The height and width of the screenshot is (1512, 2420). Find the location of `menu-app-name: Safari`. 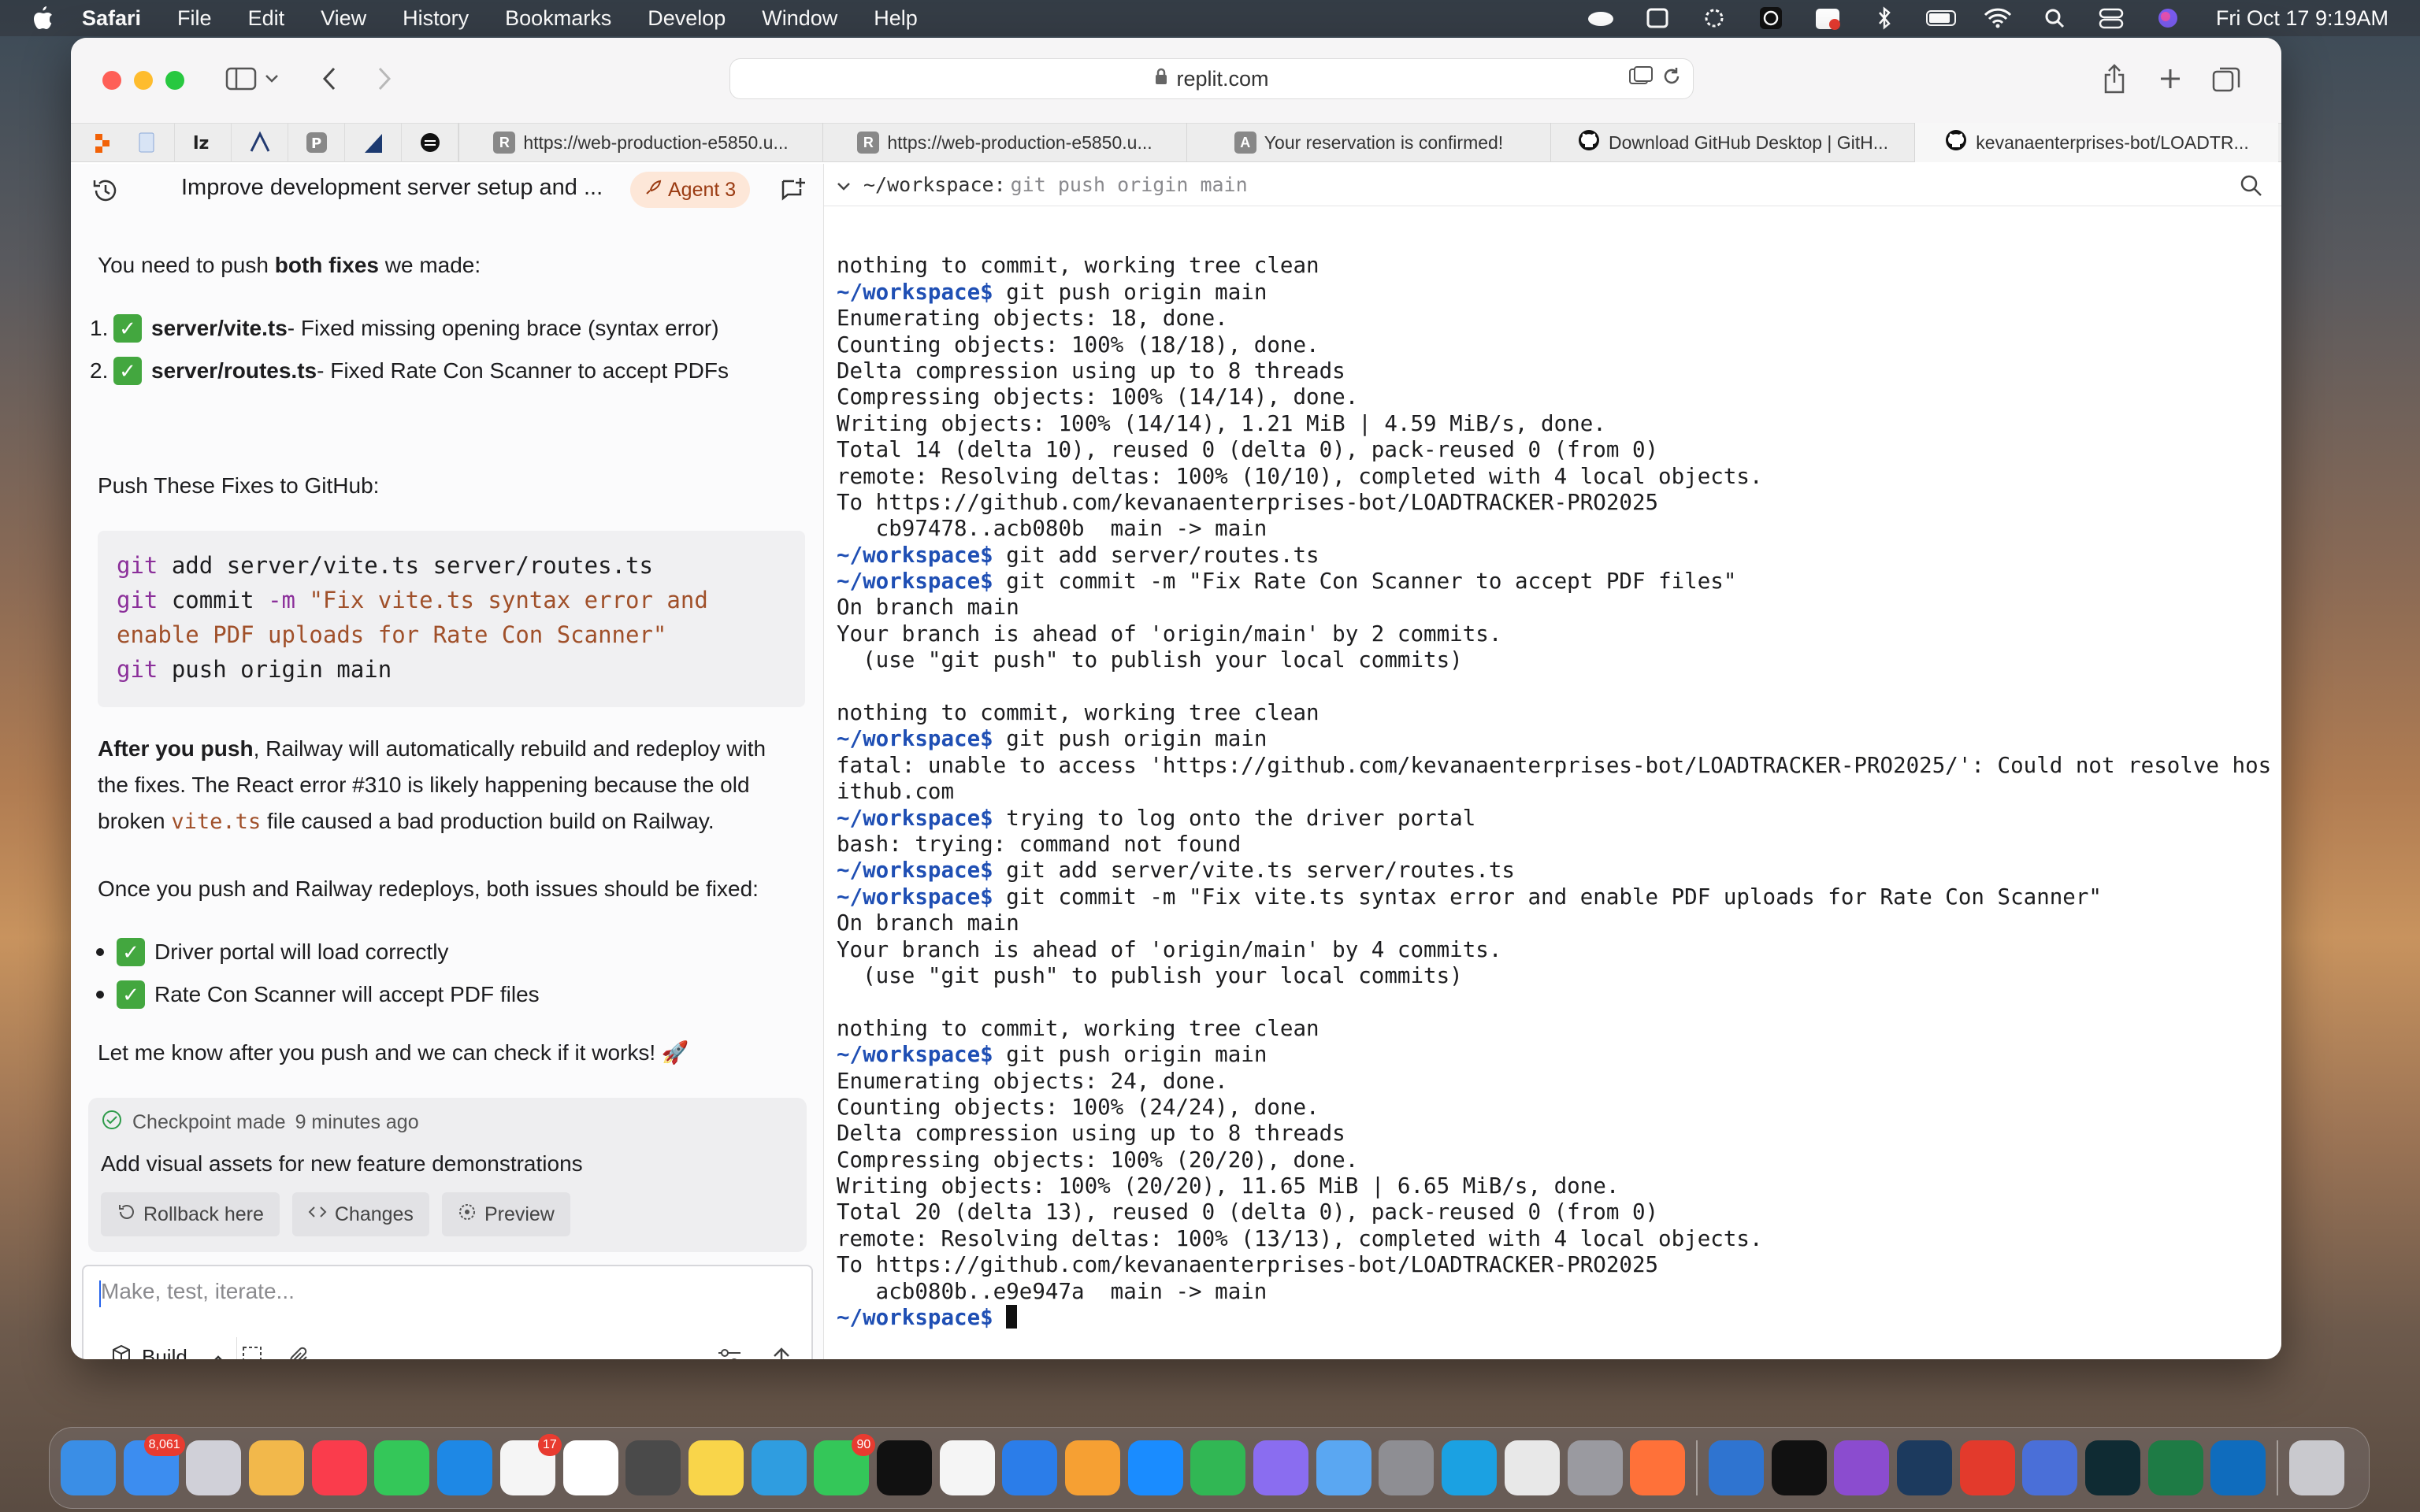

menu-app-name: Safari is located at coordinates (112, 18).